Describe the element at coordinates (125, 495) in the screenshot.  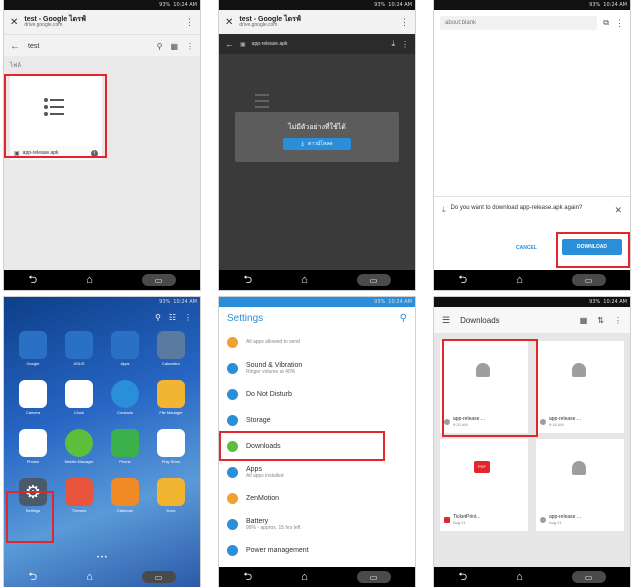
I see `app-item: Calendar` at that location.